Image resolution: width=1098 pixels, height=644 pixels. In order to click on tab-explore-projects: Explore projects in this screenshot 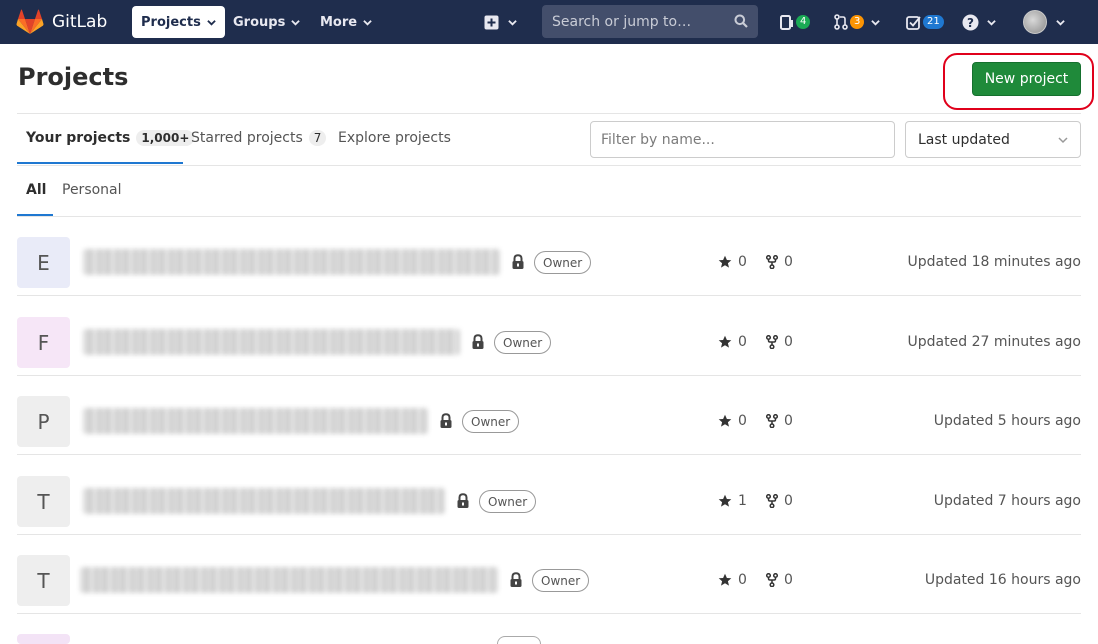, I will do `click(394, 138)`.